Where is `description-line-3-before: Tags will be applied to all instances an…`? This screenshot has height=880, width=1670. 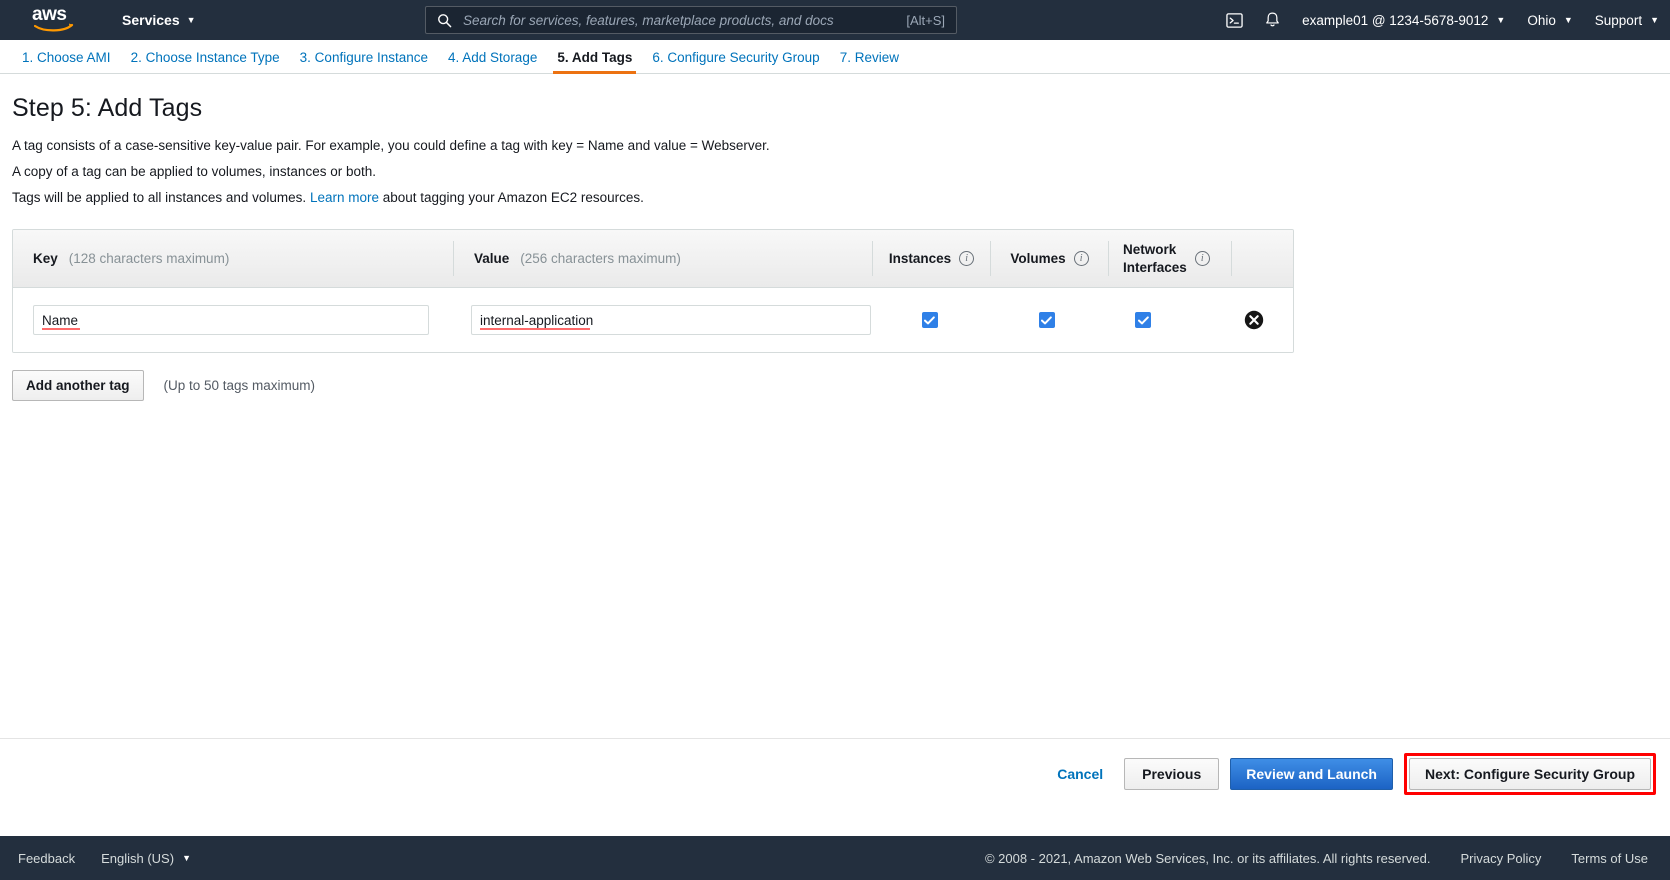 description-line-3-before: Tags will be applied to all instances an… is located at coordinates (159, 197).